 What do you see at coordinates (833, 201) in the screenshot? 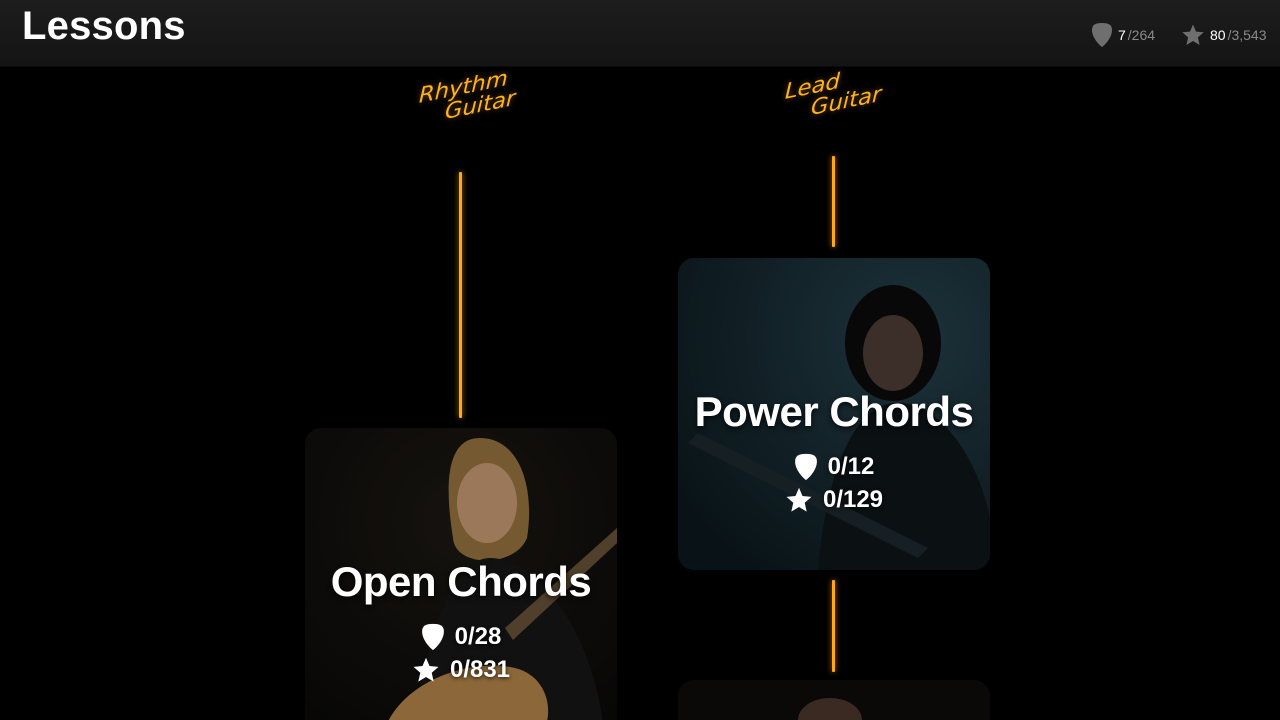
I see `lead-track-connector-top` at bounding box center [833, 201].